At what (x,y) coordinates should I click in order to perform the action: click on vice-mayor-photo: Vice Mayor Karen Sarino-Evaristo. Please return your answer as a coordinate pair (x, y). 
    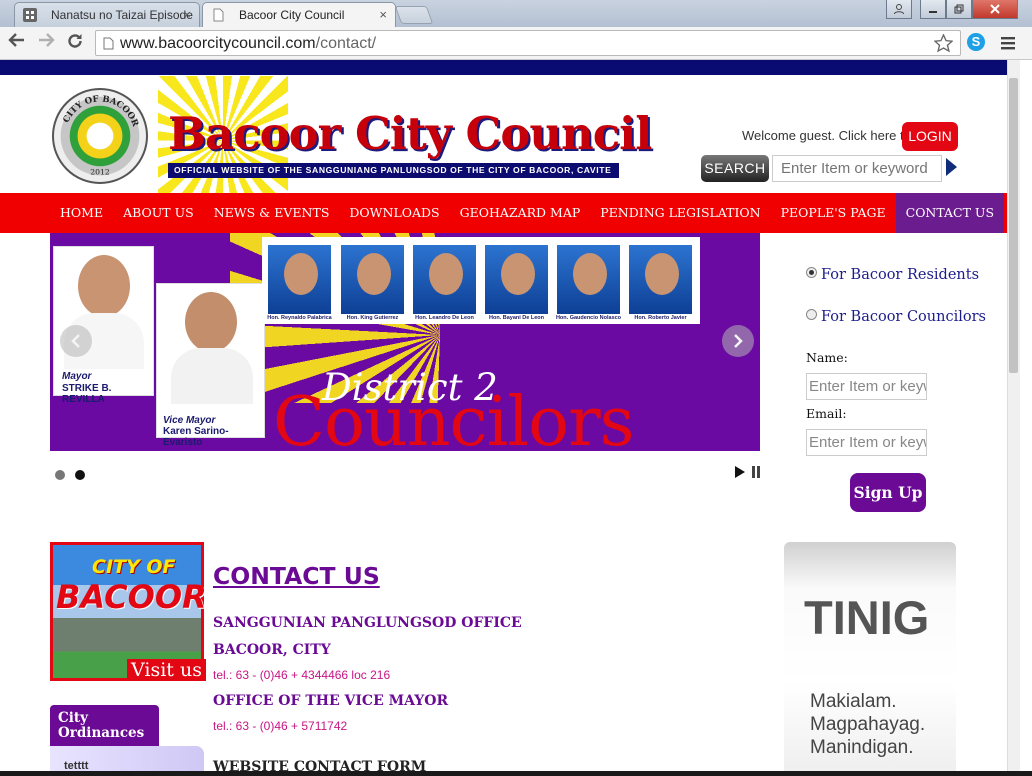
    Looking at the image, I should click on (210, 365).